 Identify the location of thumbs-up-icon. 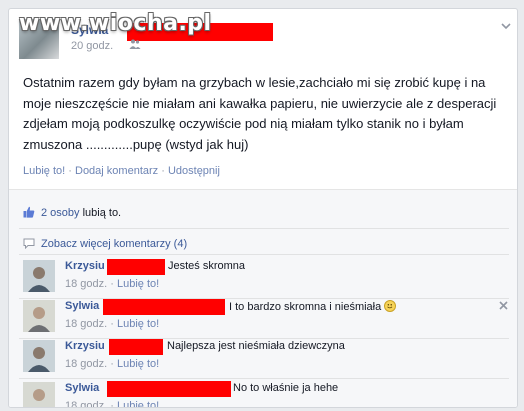
(29, 212).